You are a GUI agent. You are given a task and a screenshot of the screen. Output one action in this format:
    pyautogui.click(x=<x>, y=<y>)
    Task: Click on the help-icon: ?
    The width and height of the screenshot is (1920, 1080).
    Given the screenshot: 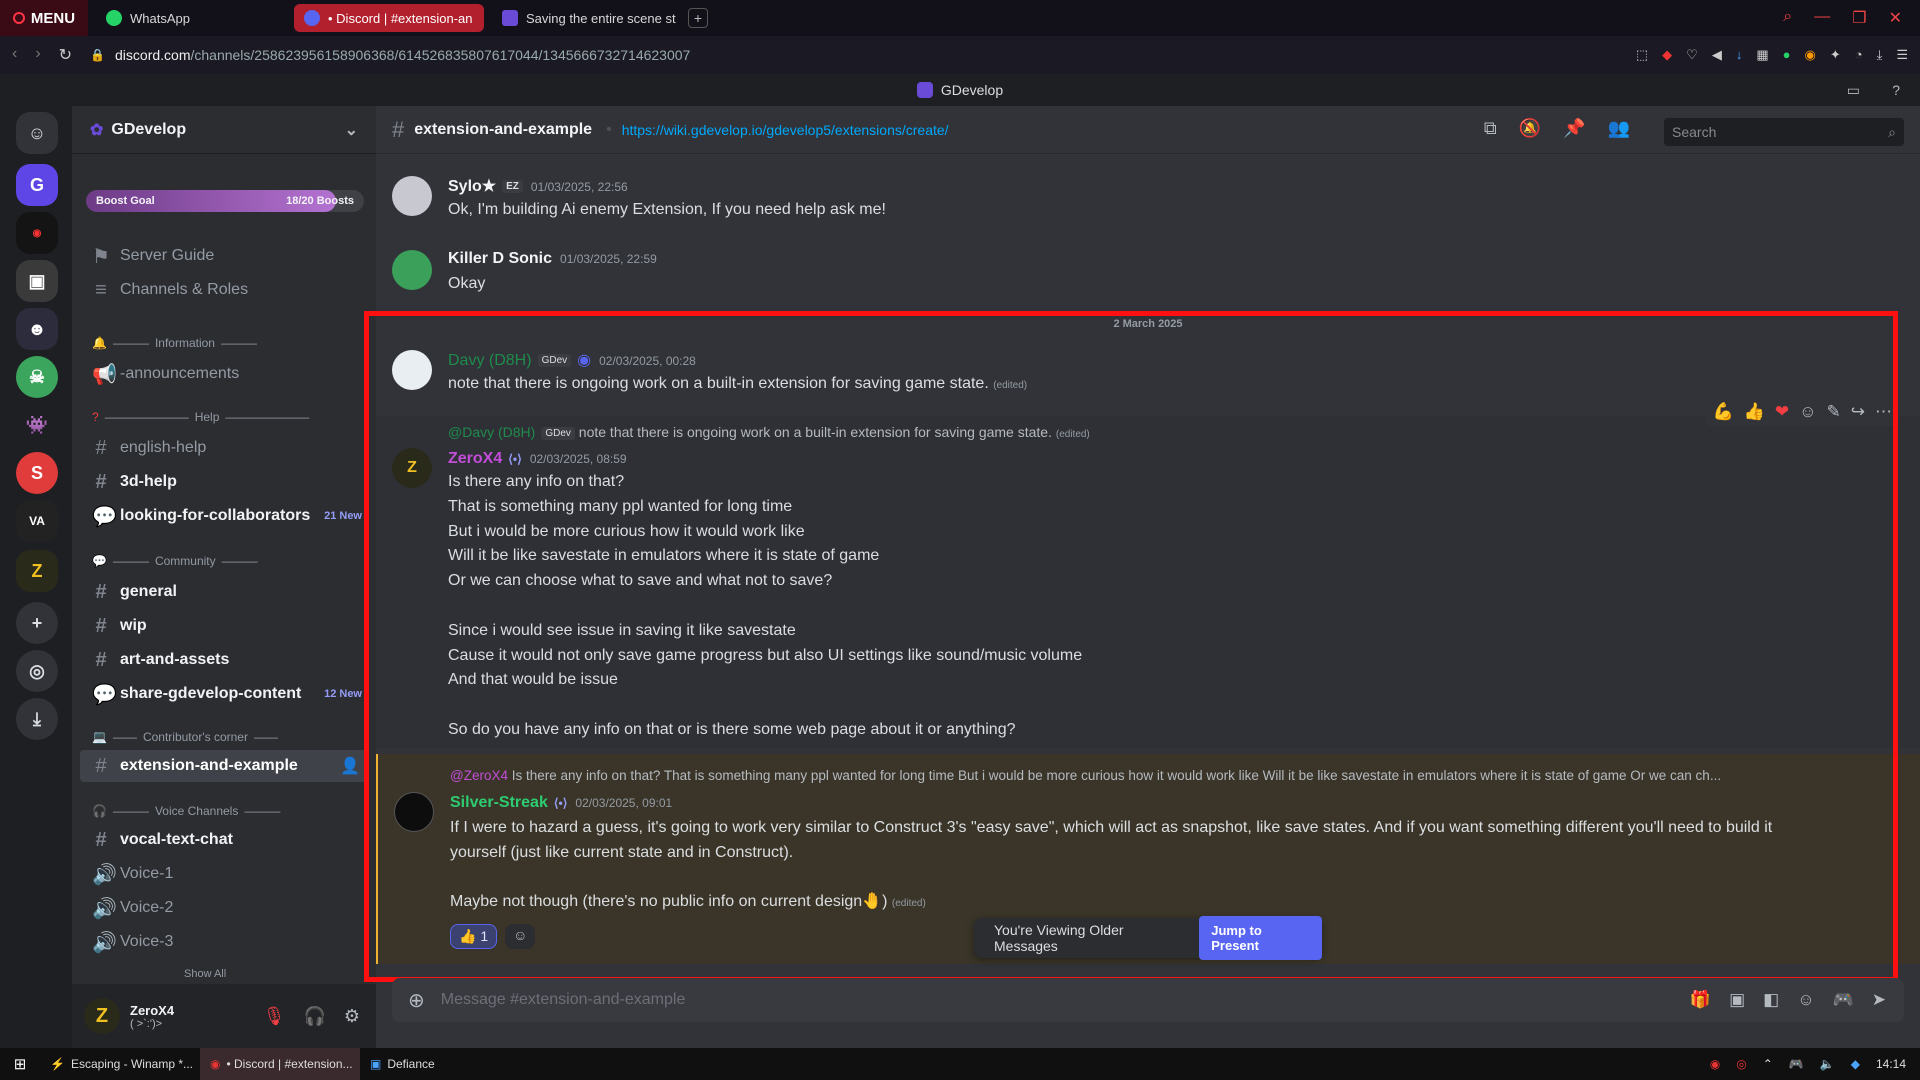 What is the action you would take?
    pyautogui.click(x=1896, y=90)
    